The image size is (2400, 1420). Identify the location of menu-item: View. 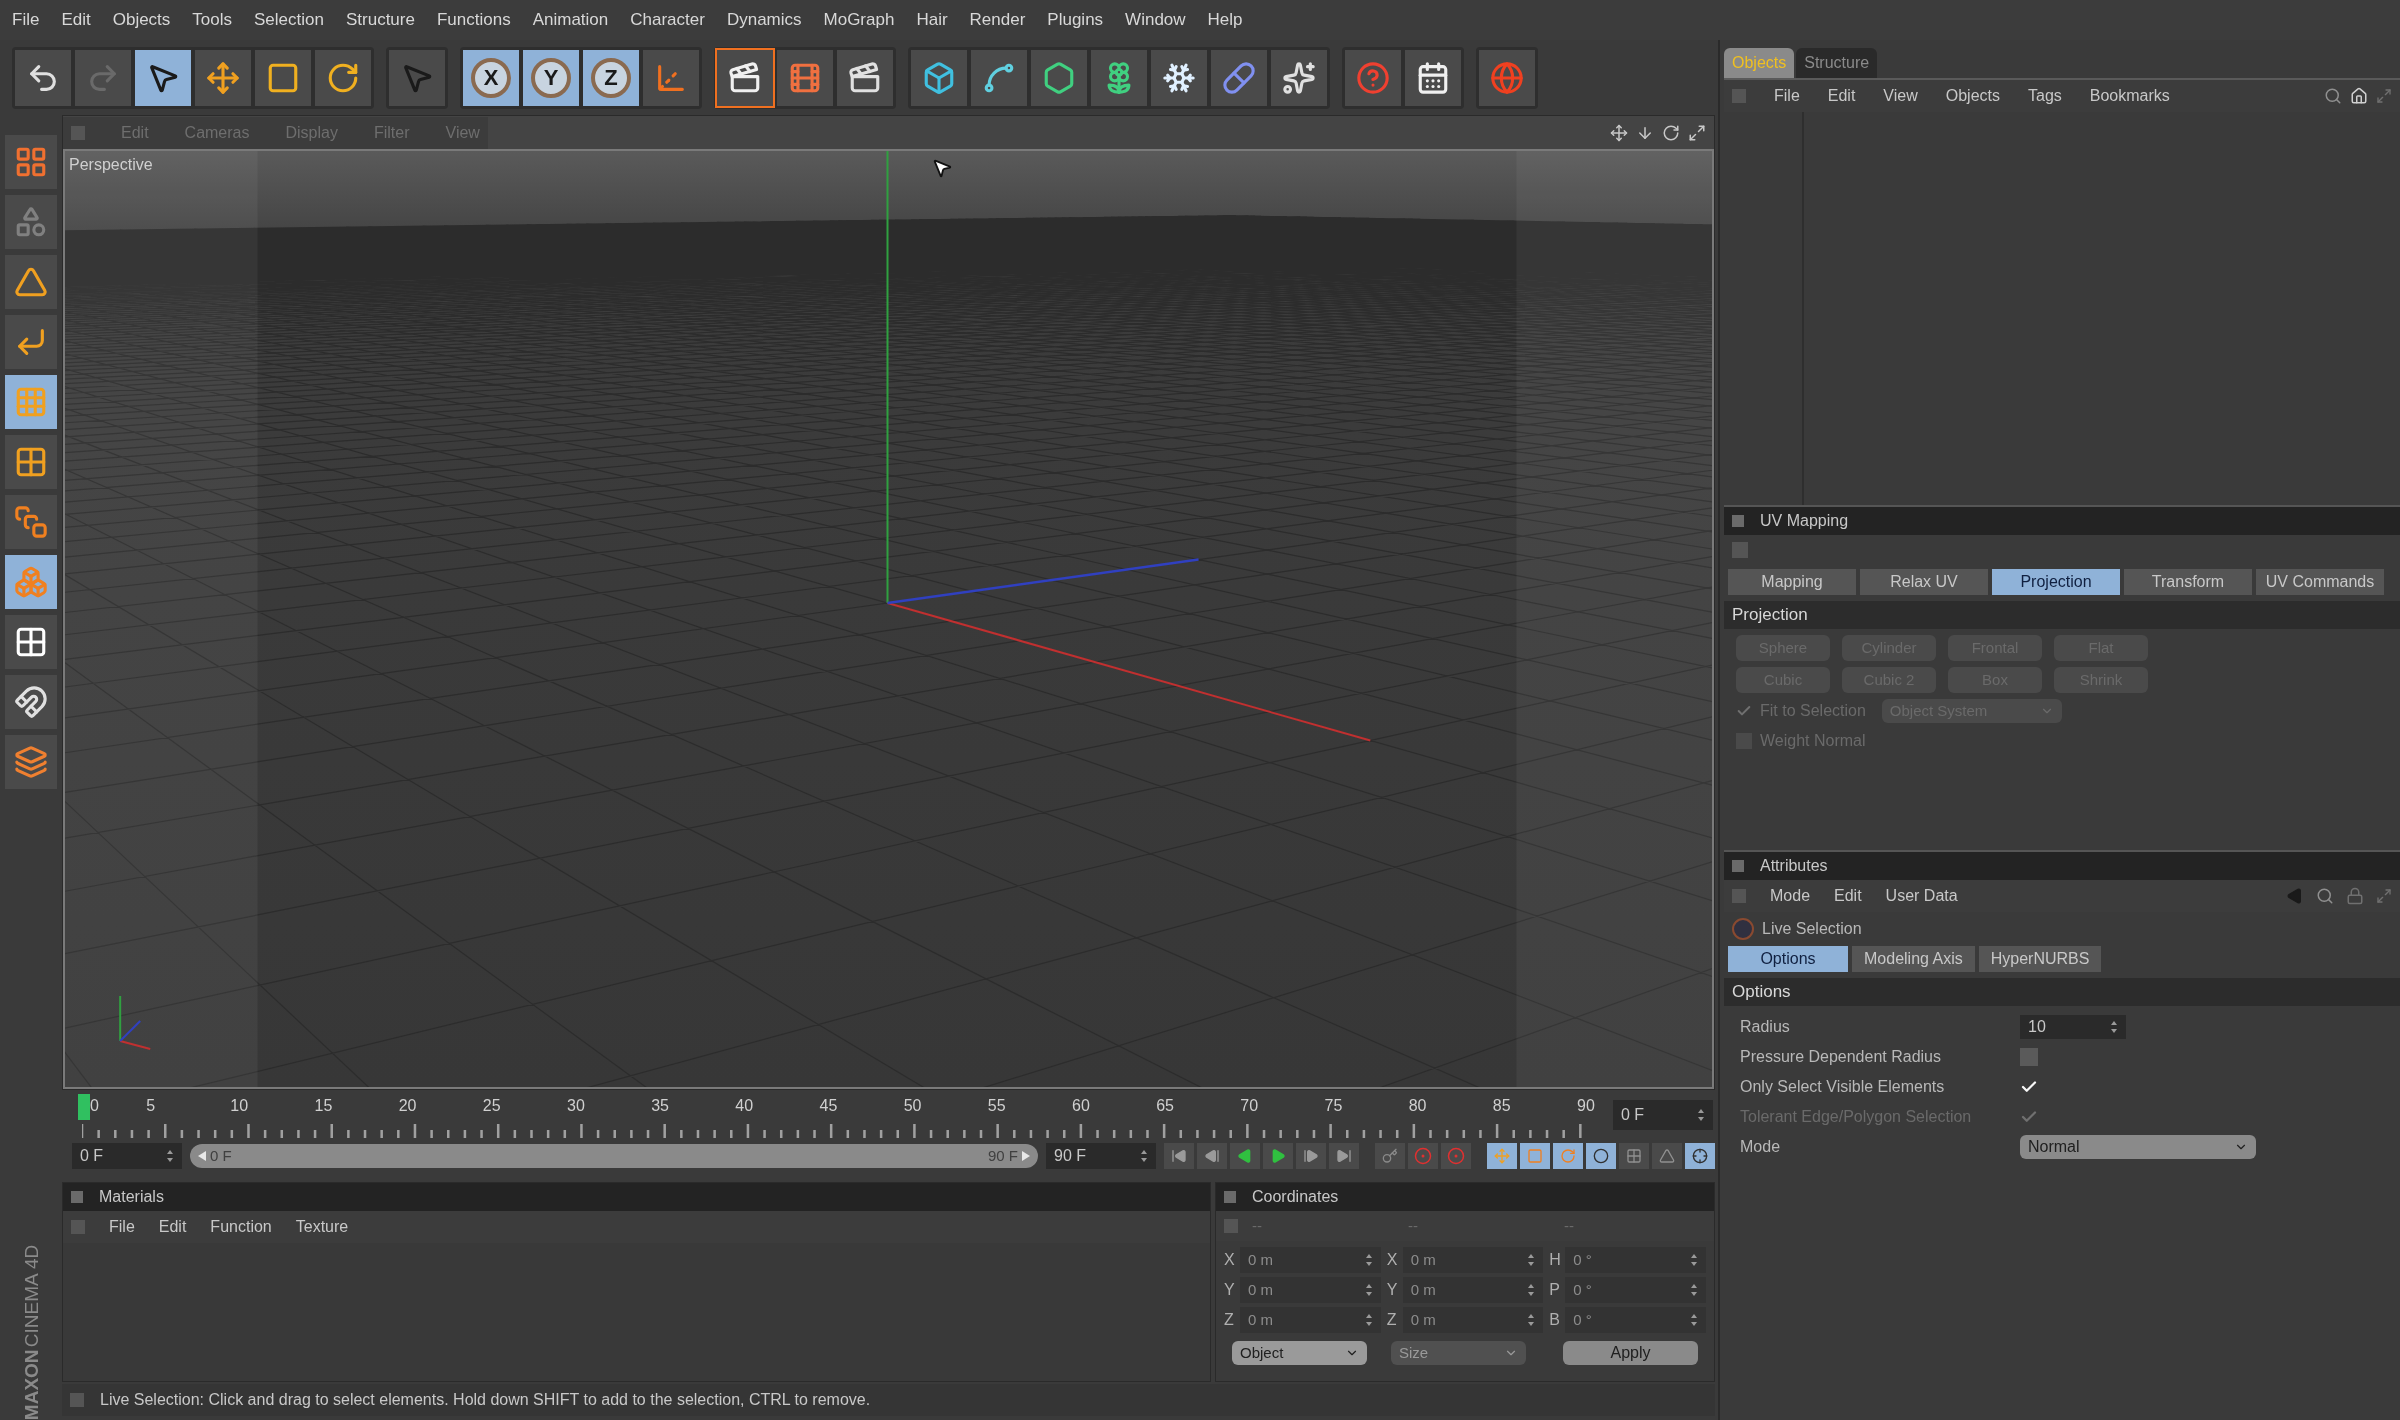
(1900, 96).